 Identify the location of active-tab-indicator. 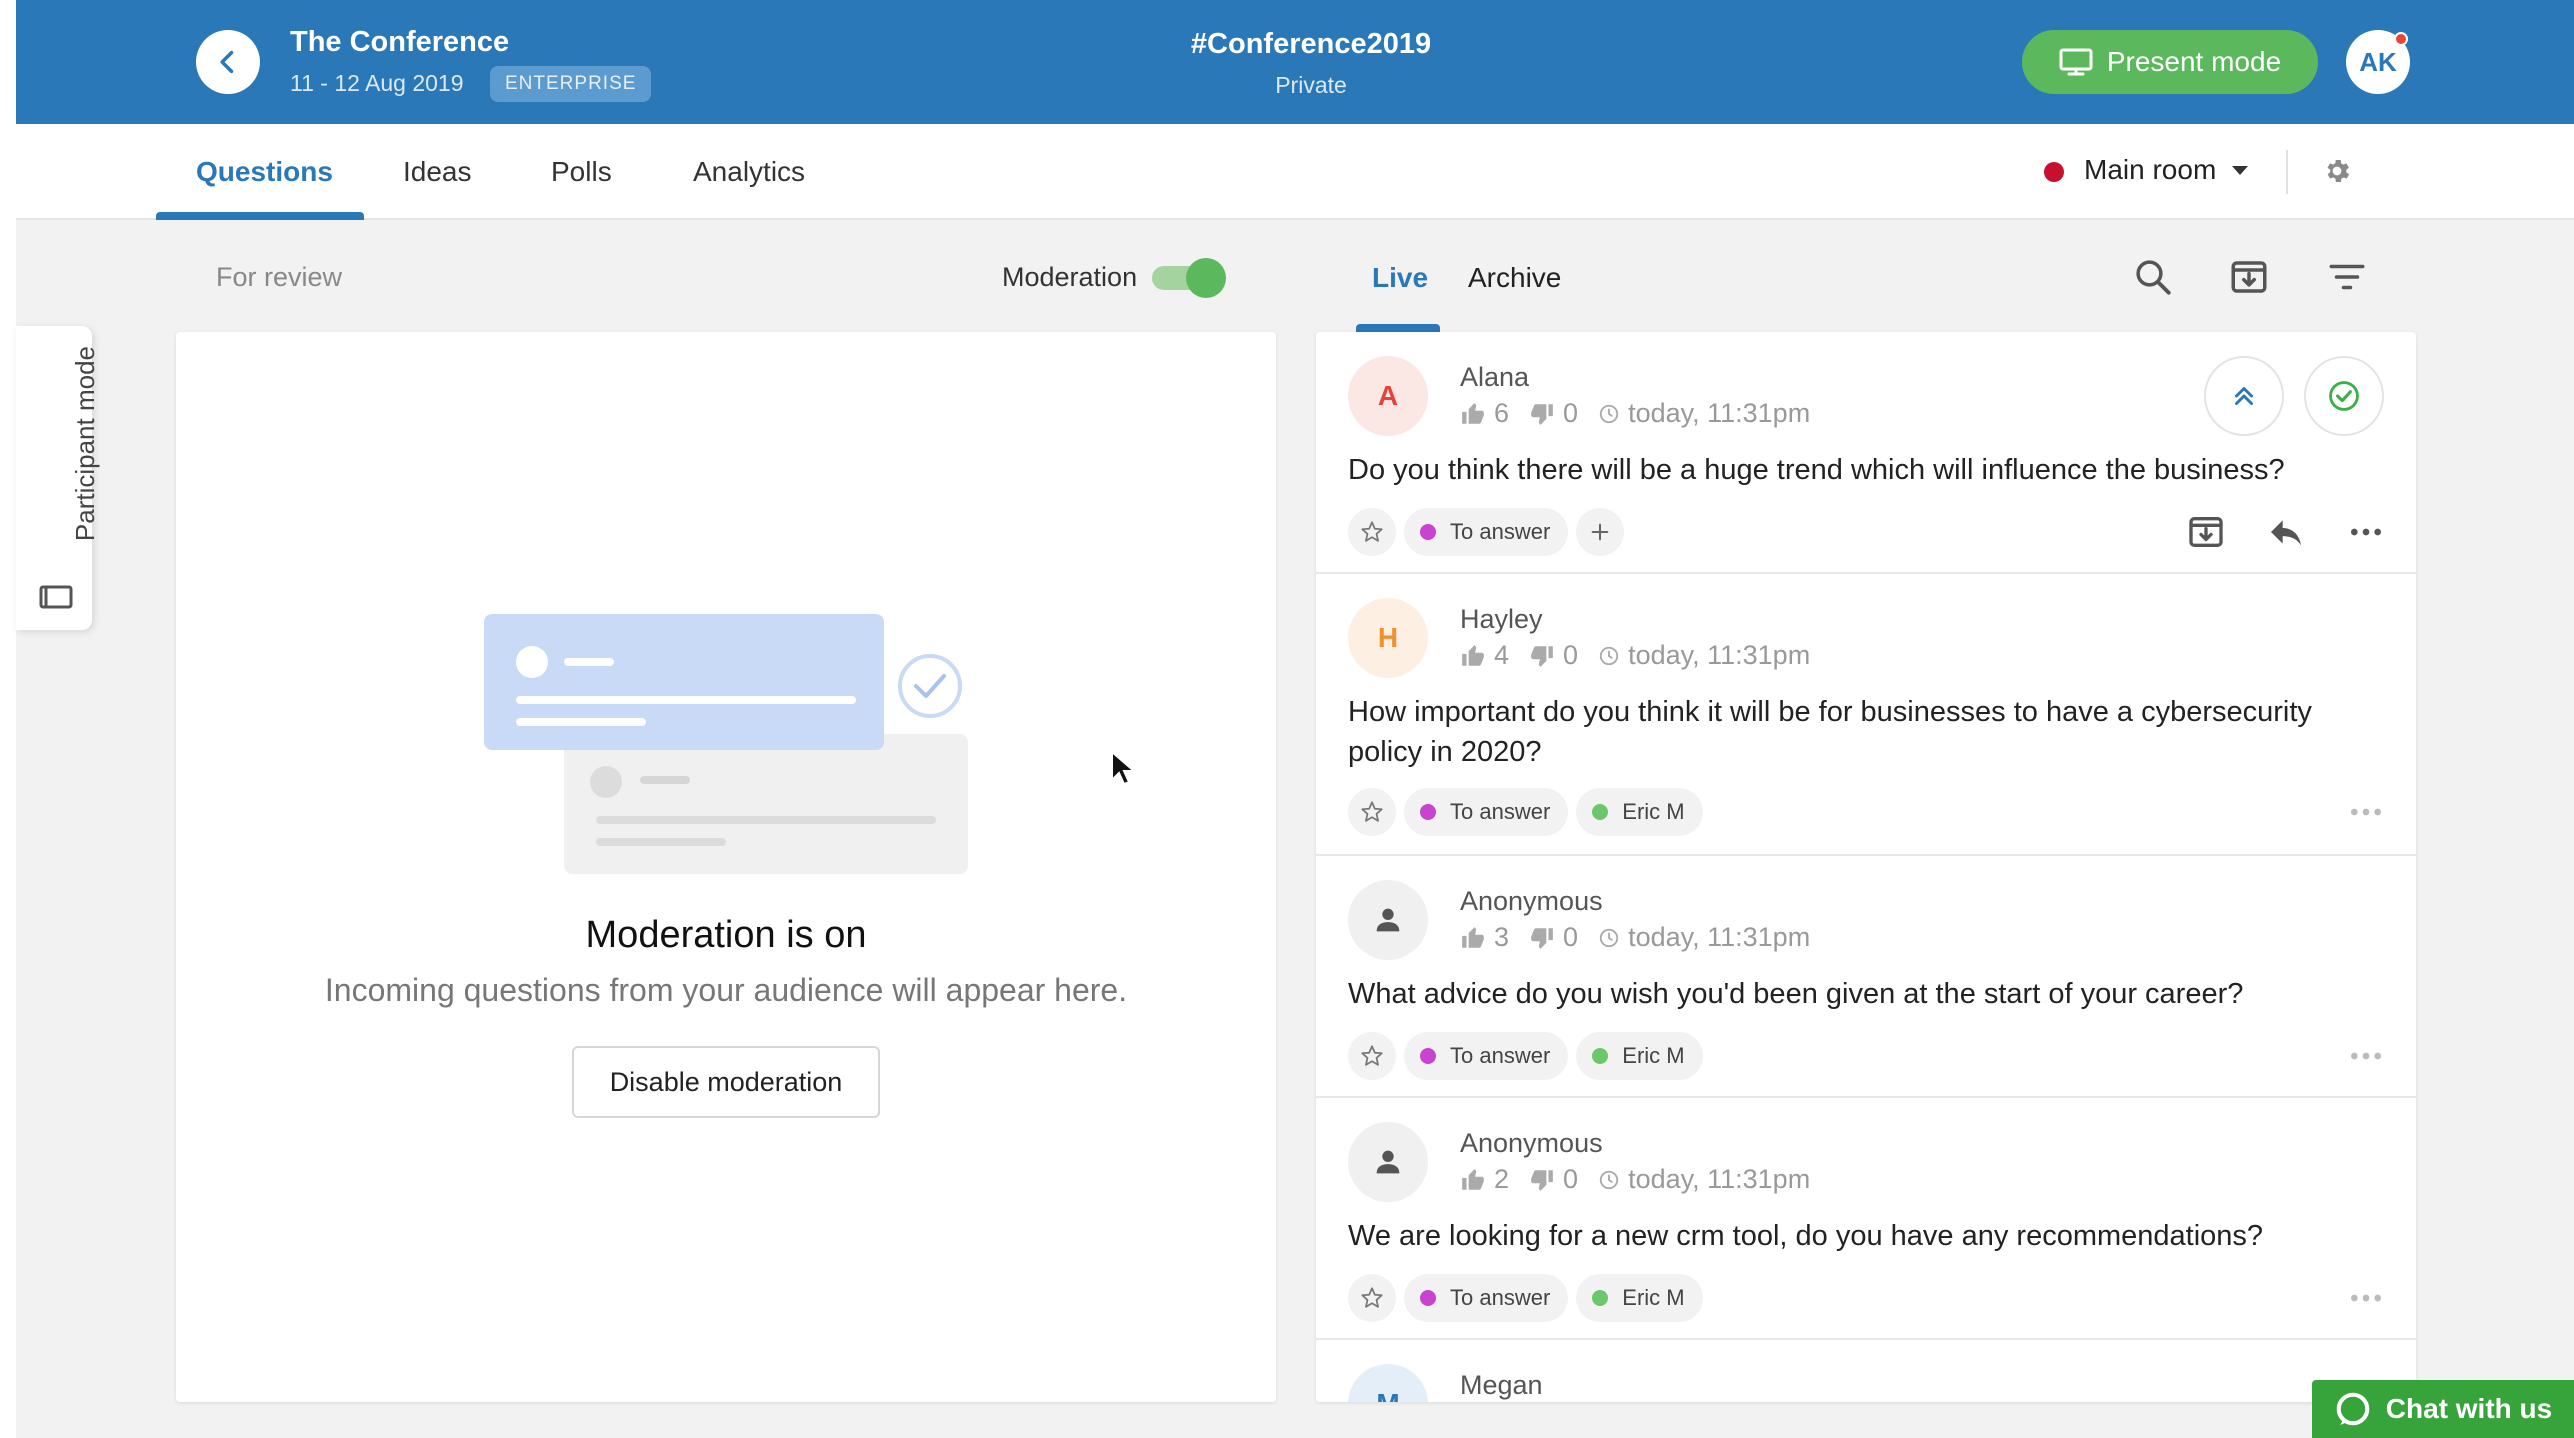
(260, 216).